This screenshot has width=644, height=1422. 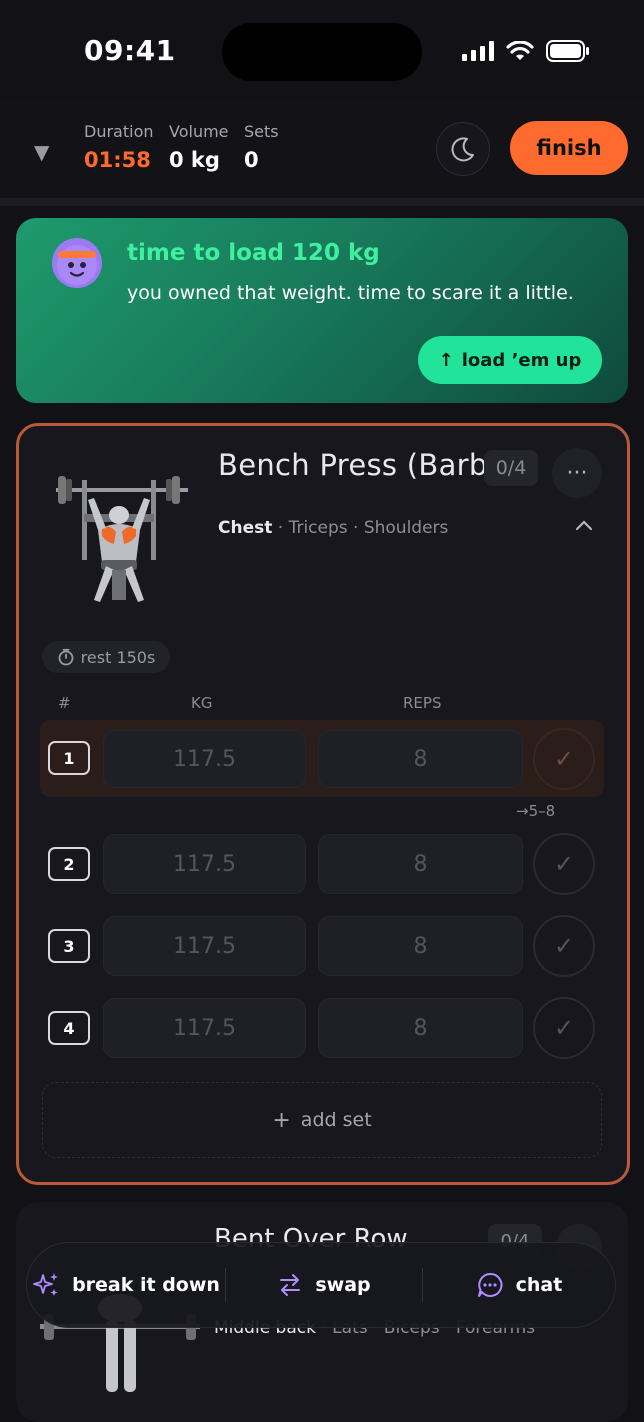 I want to click on rest-label: rest 150s, so click(x=118, y=657).